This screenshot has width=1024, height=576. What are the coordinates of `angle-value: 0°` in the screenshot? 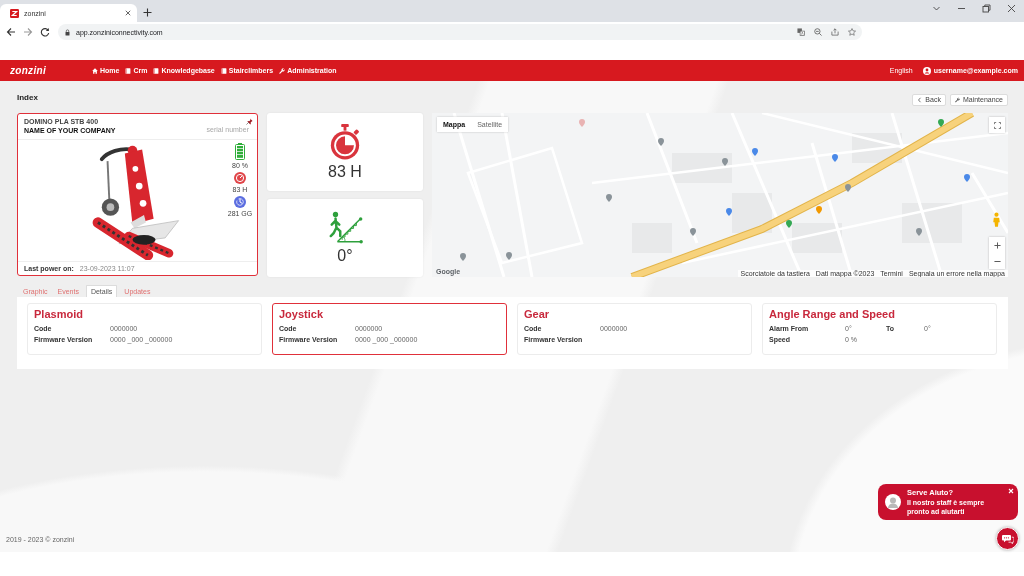 It's located at (345, 256).